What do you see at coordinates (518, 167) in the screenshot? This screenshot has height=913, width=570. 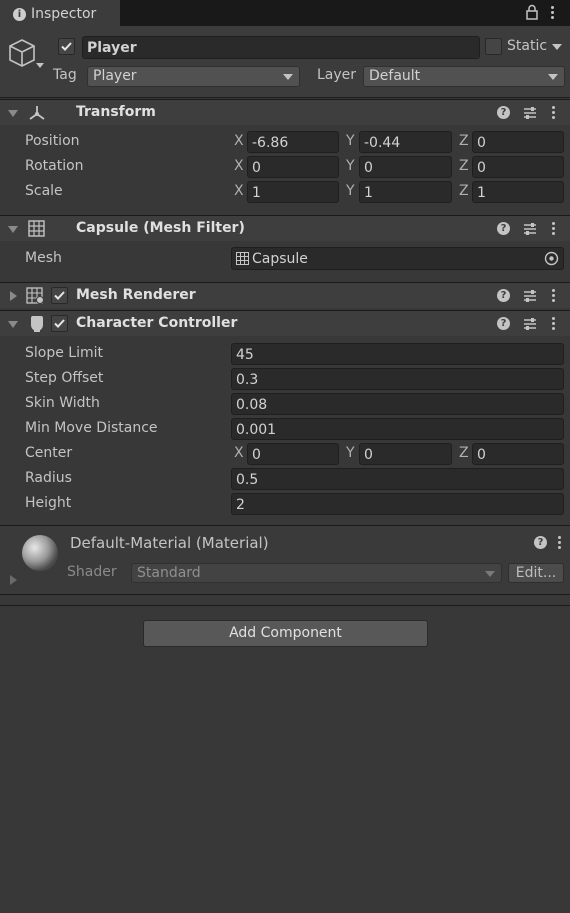 I see `rotation-z-field: 0` at bounding box center [518, 167].